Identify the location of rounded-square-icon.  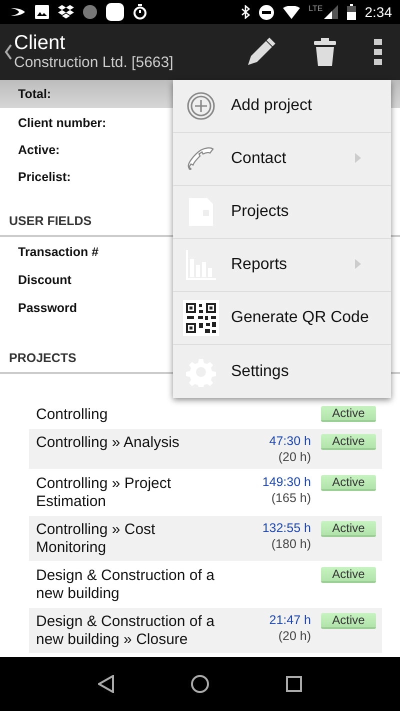
(115, 12).